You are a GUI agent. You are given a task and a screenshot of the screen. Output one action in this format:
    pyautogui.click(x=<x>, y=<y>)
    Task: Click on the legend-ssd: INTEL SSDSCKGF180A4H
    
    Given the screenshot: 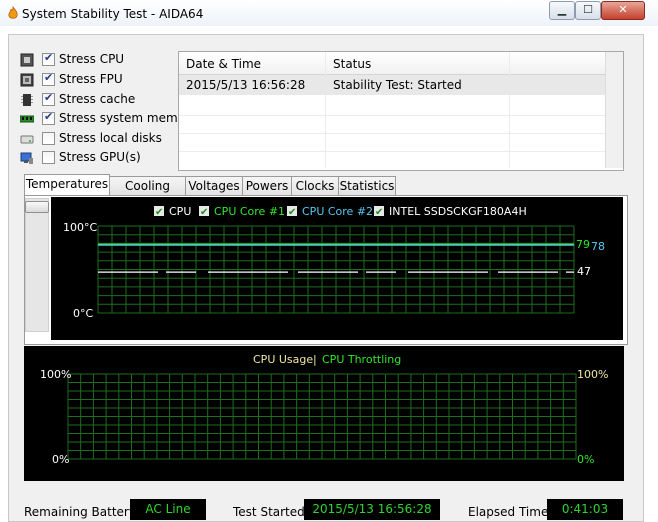 What is the action you would take?
    pyautogui.click(x=458, y=211)
    